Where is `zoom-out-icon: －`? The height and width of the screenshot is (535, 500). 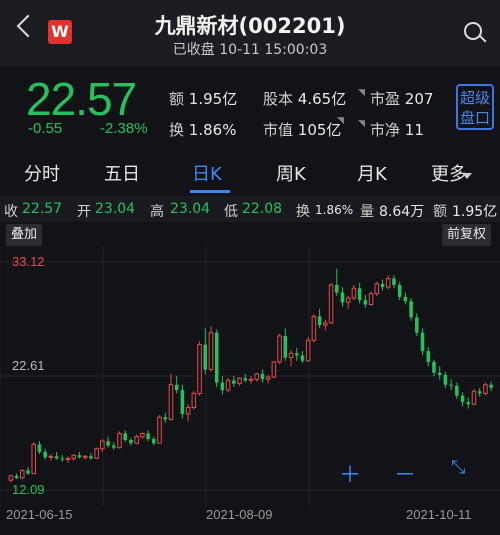
zoom-out-icon: － is located at coordinates (405, 473).